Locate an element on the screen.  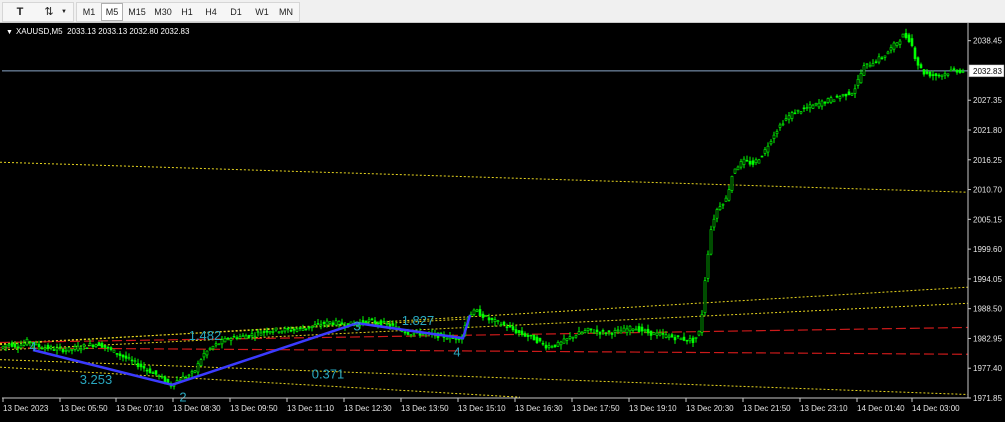
price-tick-label: 2016.25 is located at coordinates (987, 160).